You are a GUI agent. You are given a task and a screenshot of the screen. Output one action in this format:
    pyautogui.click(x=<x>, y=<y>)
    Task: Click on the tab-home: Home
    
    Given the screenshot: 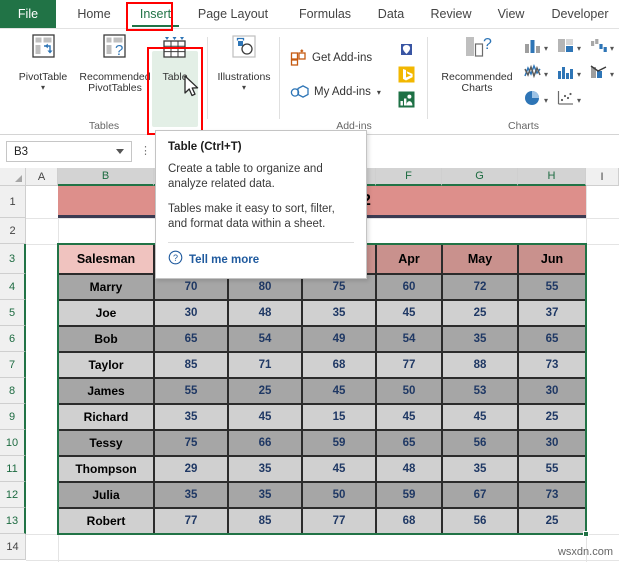 What is the action you would take?
    pyautogui.click(x=94, y=14)
    